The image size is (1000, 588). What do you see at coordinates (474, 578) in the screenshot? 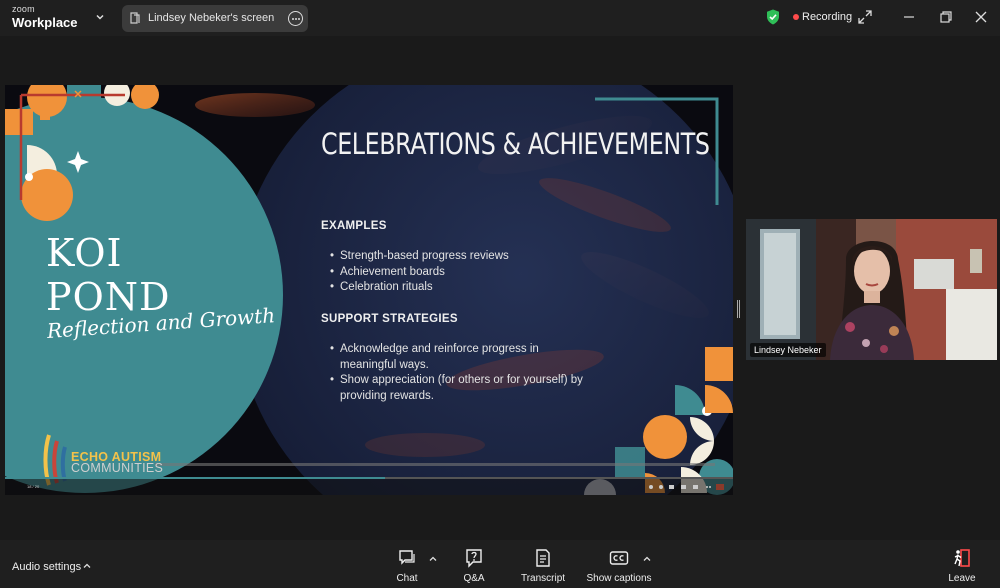
I see `qa-label: Q&A` at bounding box center [474, 578].